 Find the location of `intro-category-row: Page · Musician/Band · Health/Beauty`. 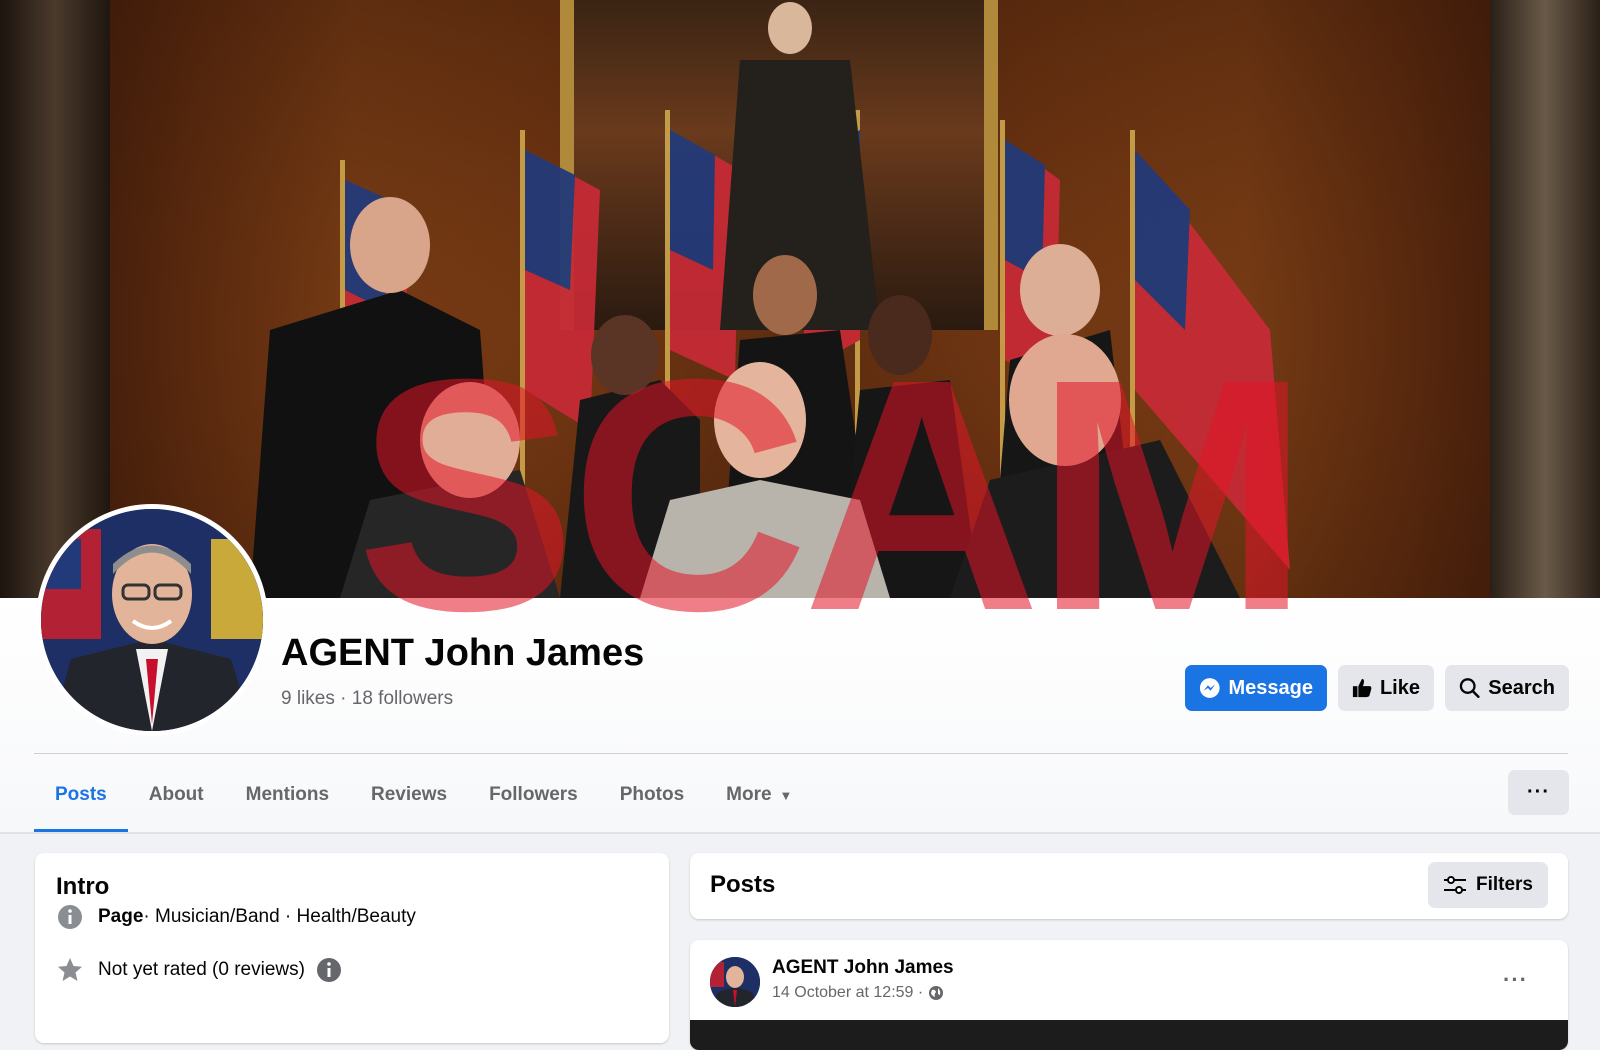

intro-category-row: Page · Musician/Band · Health/Beauty is located at coordinates (236, 917).